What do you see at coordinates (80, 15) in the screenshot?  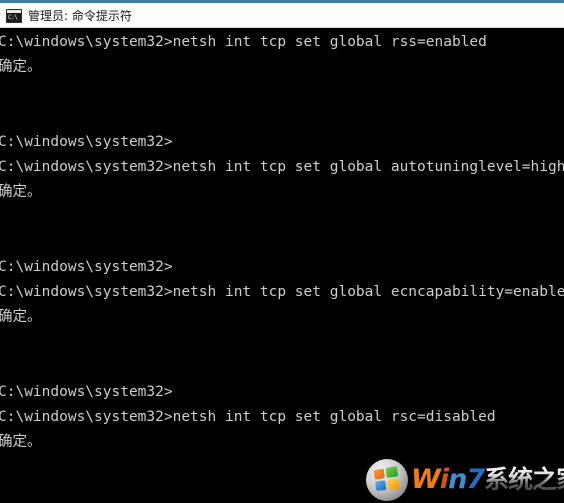 I see `window-title: 管理员: 命令提示符` at bounding box center [80, 15].